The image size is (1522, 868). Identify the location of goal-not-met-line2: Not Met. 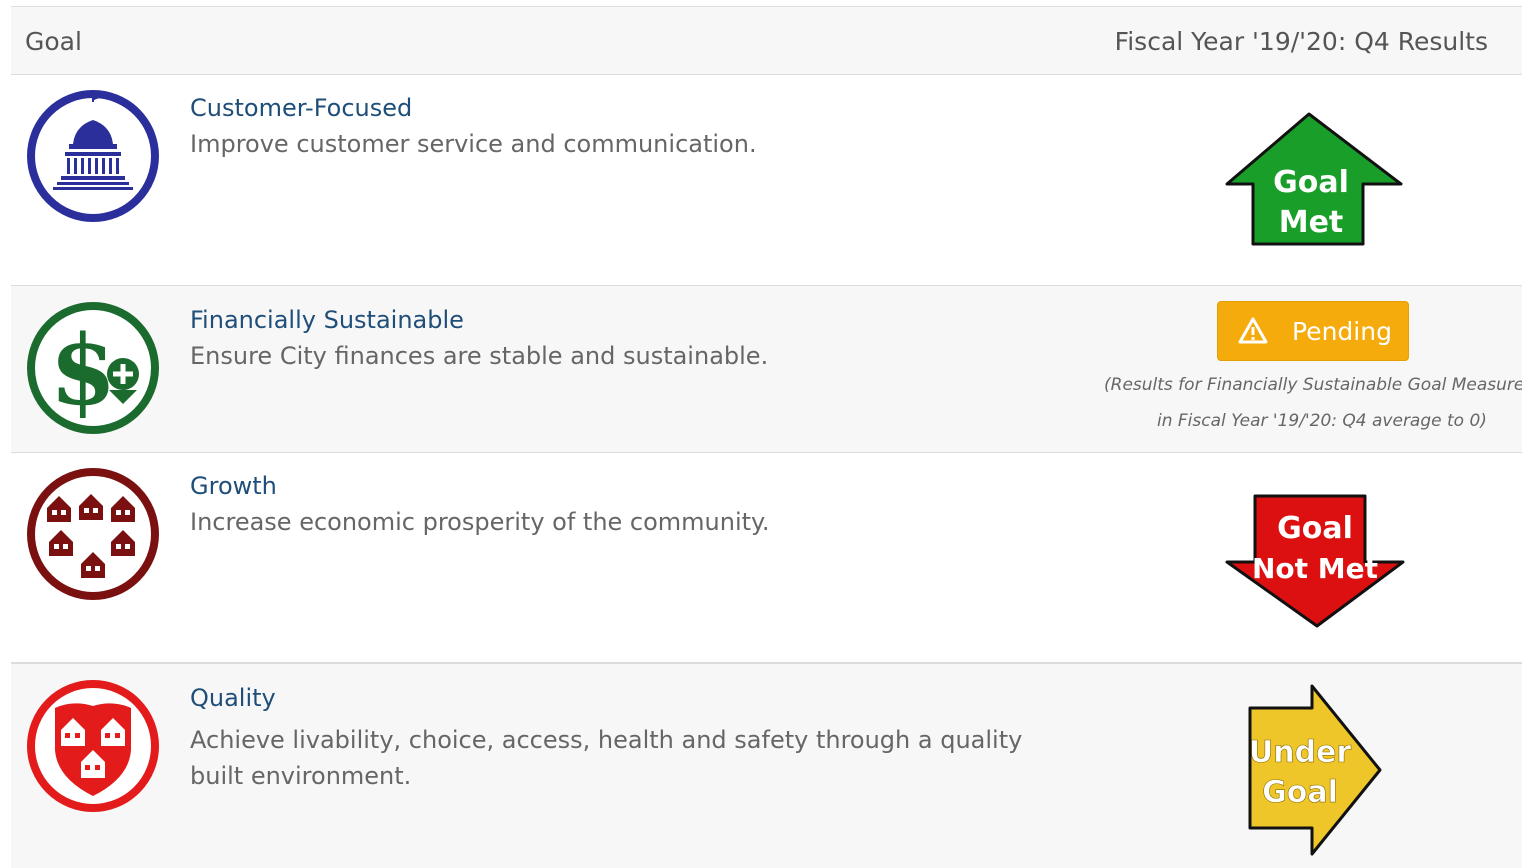
(1315, 568).